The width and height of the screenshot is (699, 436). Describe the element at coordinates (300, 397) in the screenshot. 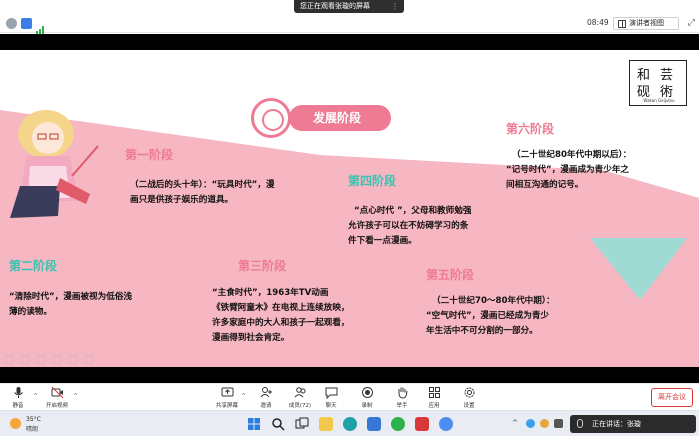

I see `members-button: 成员(72)` at that location.